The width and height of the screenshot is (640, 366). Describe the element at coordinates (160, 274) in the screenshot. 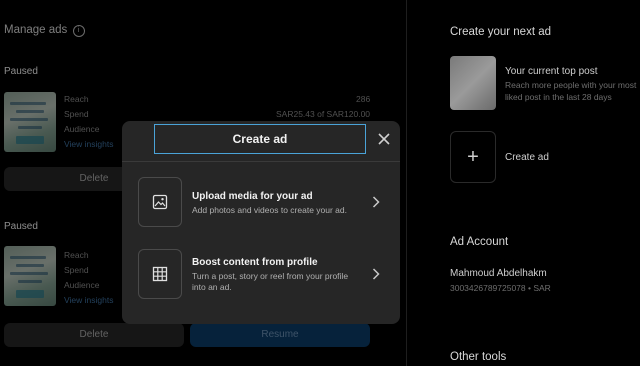

I see `grid-icon` at that location.